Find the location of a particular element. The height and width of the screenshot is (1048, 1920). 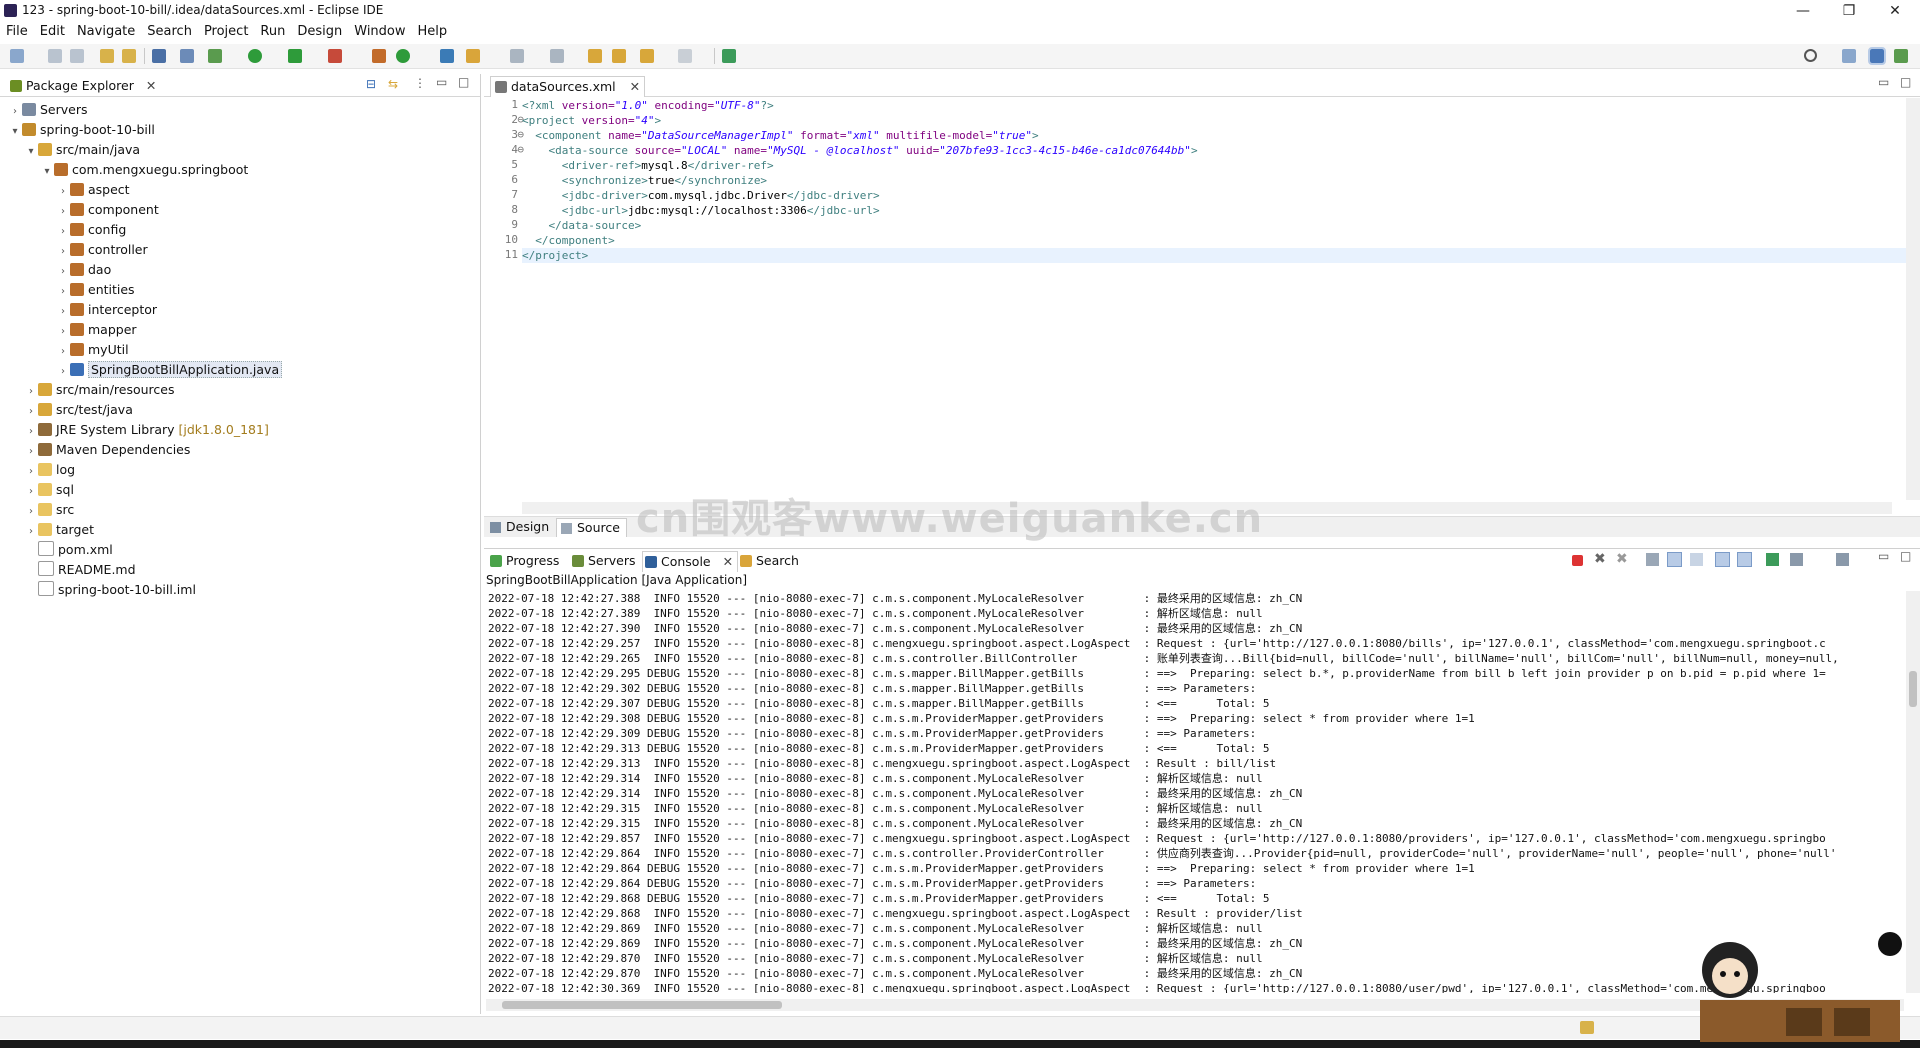

tree-item: › SpringBootBillApplication.java is located at coordinates (169, 370).